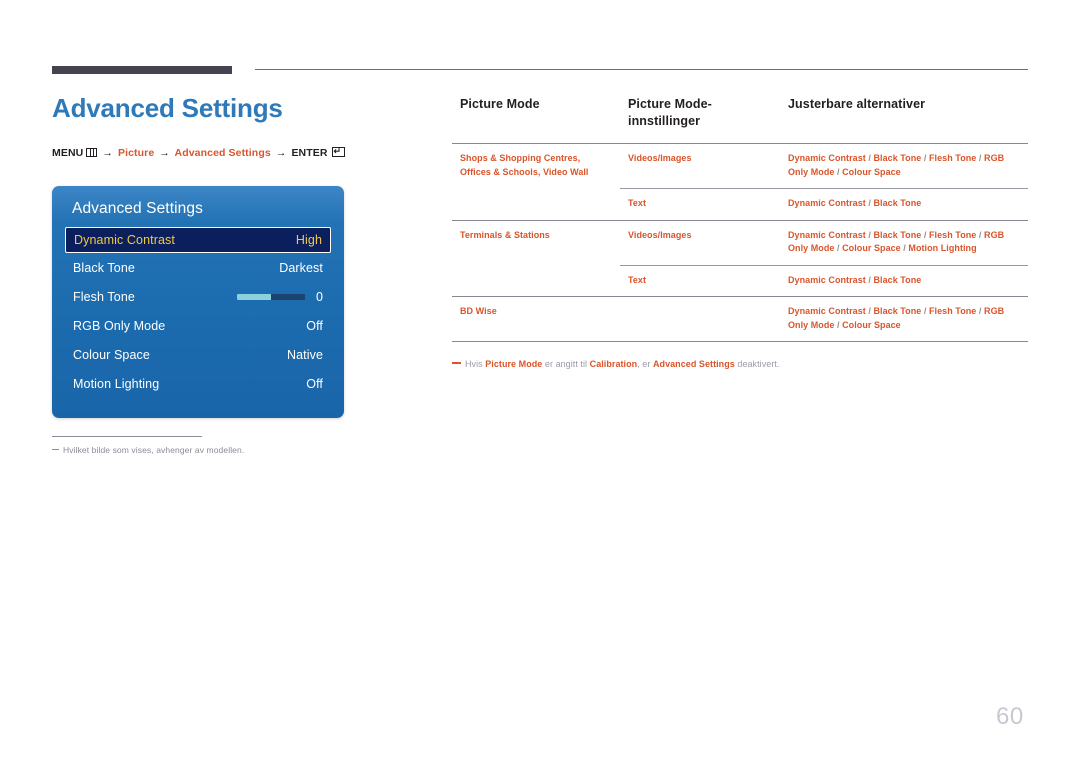 The height and width of the screenshot is (763, 1080). Describe the element at coordinates (319, 296) in the screenshot. I see `osd-item-value: 0` at that location.